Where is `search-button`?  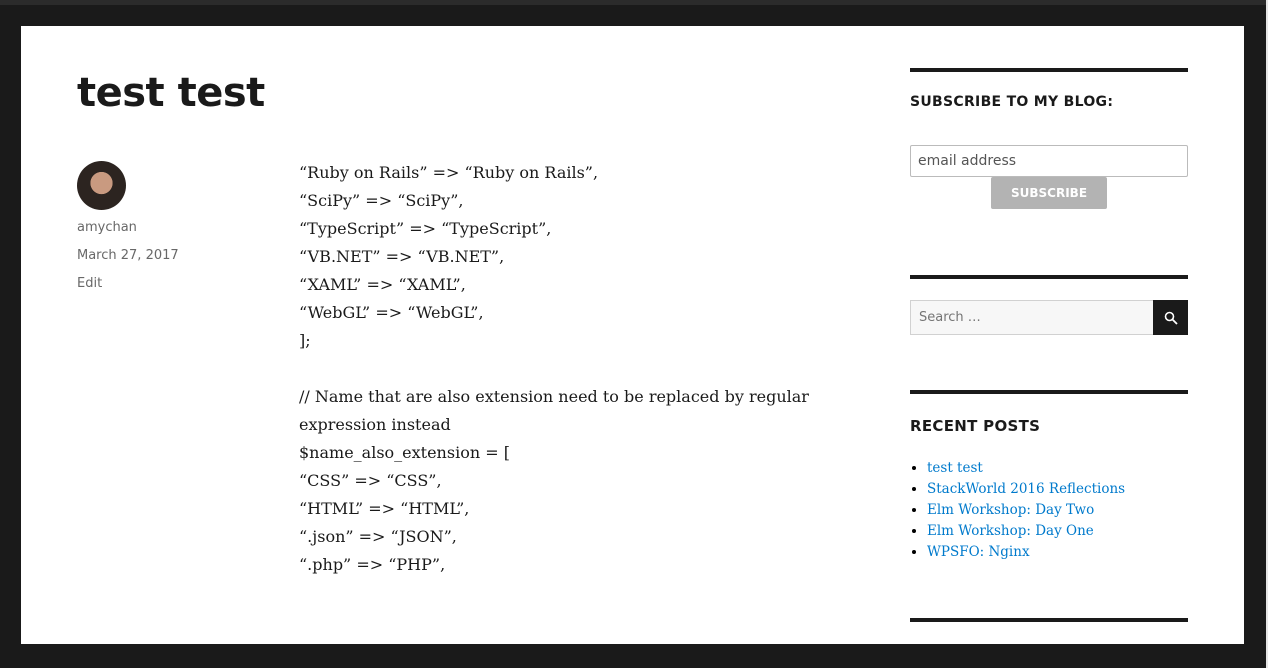 search-button is located at coordinates (1170, 317).